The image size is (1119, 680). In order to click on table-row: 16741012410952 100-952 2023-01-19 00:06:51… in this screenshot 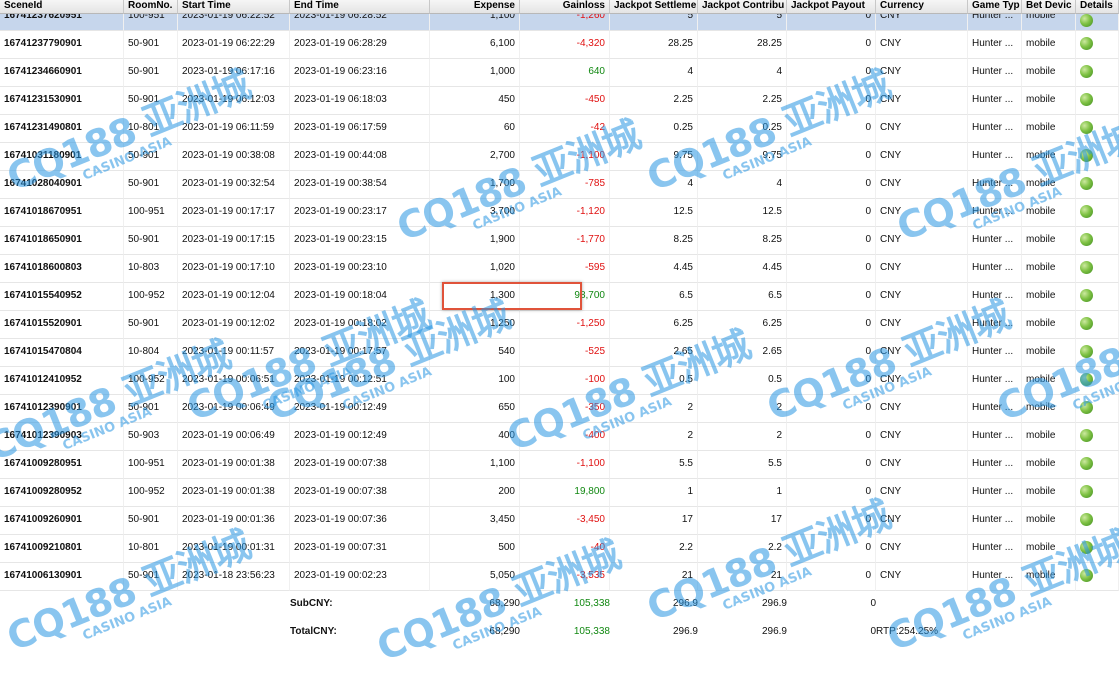, I will do `click(559, 381)`.